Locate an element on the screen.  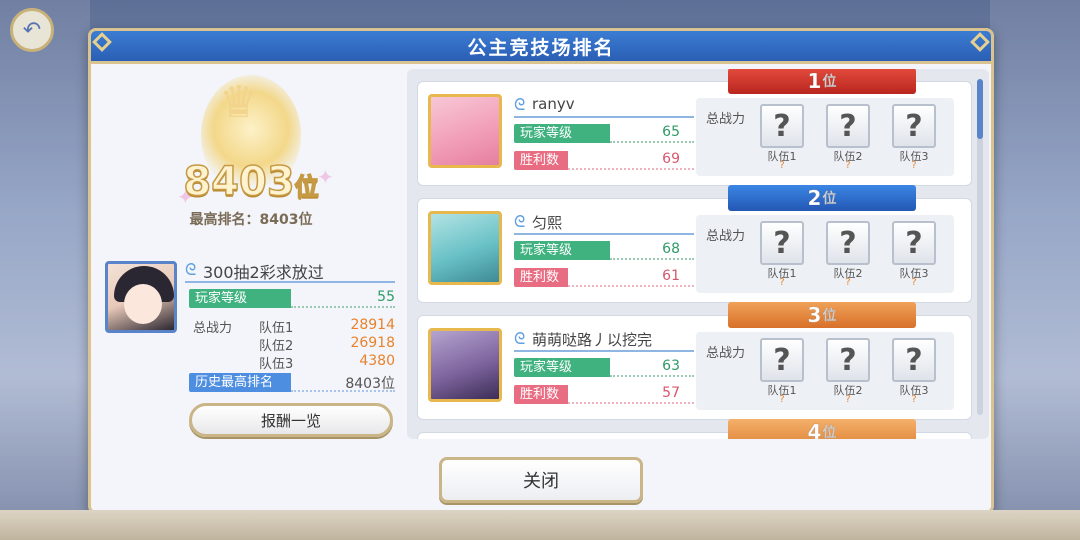
ranking-card-4: 4位 is located at coordinates (694, 429).